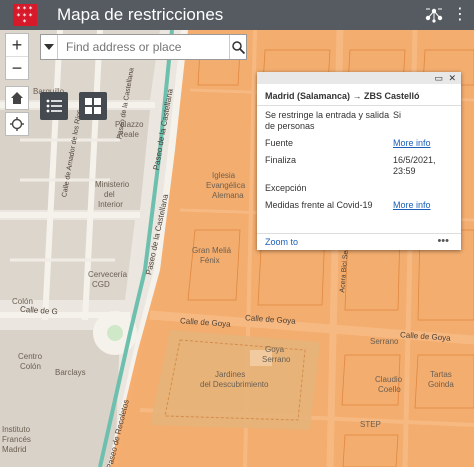 The width and height of the screenshot is (474, 467). I want to click on legend-button, so click(54, 106).